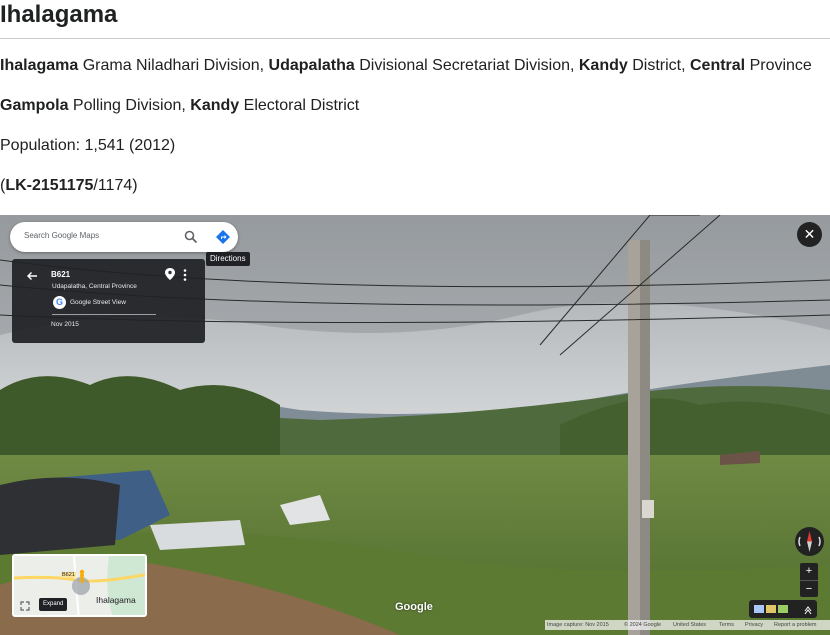 This screenshot has width=830, height=635. I want to click on close-button: ✕, so click(809, 234).